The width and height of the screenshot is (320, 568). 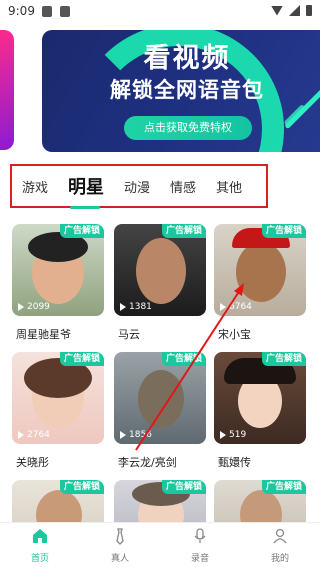 What do you see at coordinates (40, 545) in the screenshot?
I see `nav-home: 首页` at bounding box center [40, 545].